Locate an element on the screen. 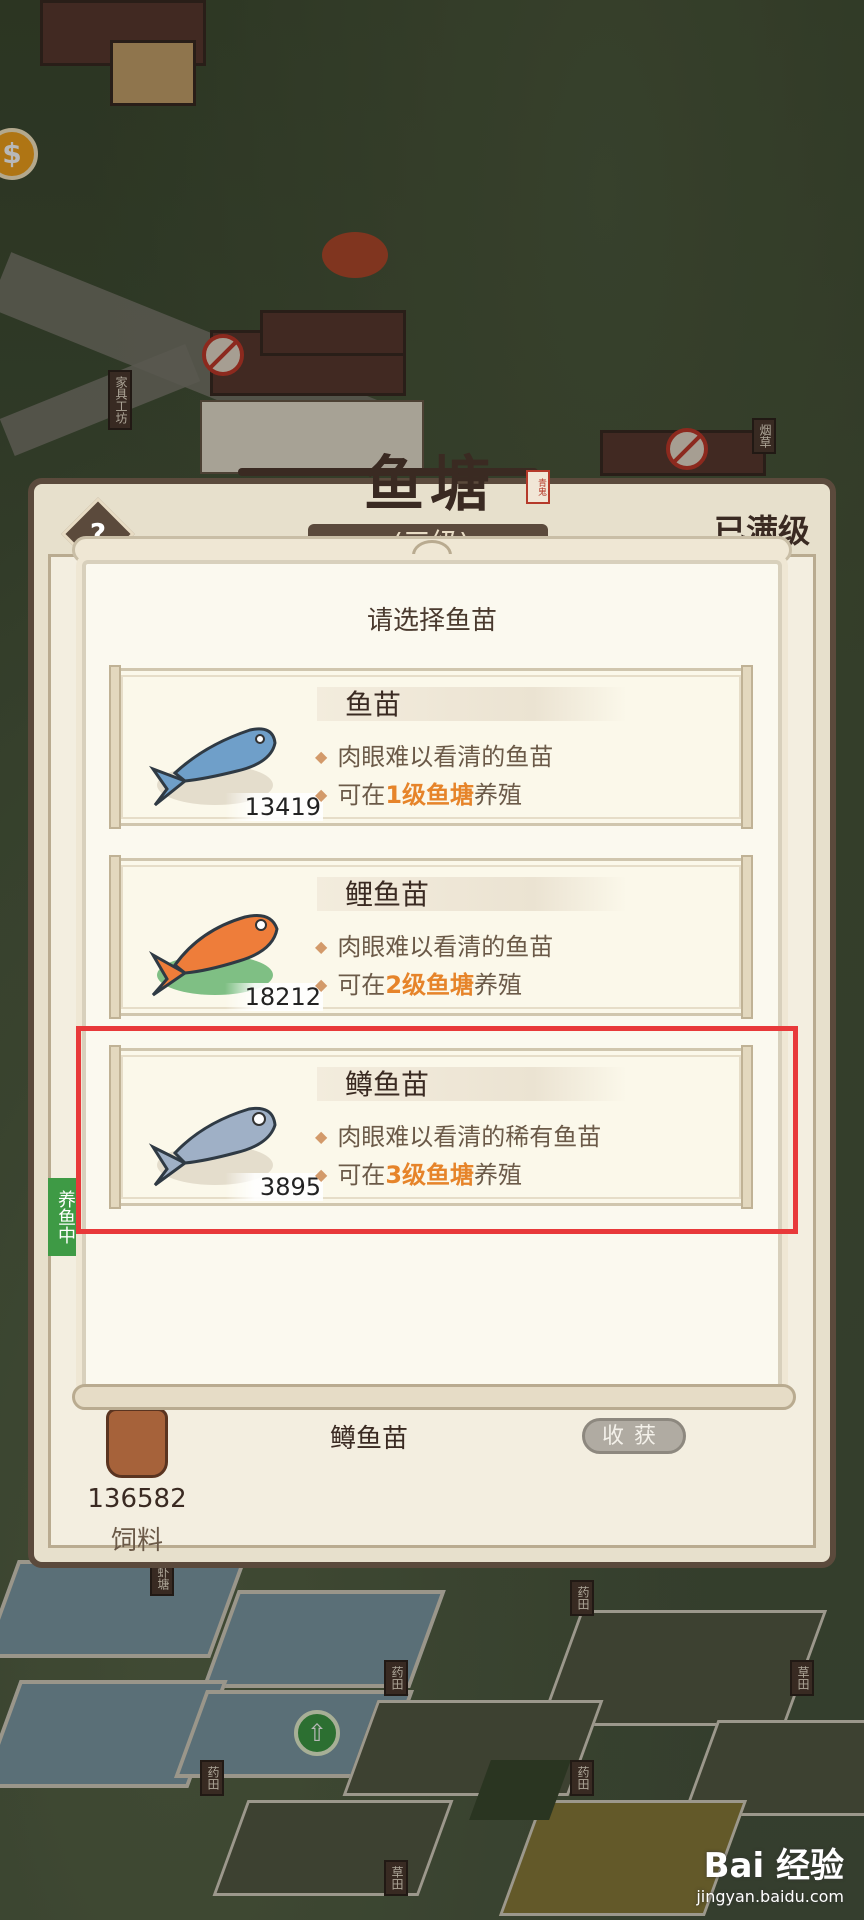  harvest-button: 收获 is located at coordinates (634, 1436).